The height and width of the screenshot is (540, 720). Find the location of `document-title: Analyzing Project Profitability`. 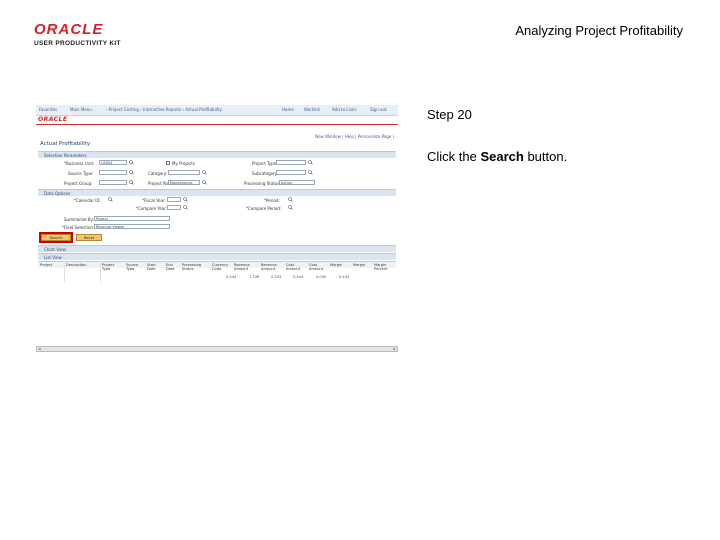

document-title: Analyzing Project Profitability is located at coordinates (599, 30).